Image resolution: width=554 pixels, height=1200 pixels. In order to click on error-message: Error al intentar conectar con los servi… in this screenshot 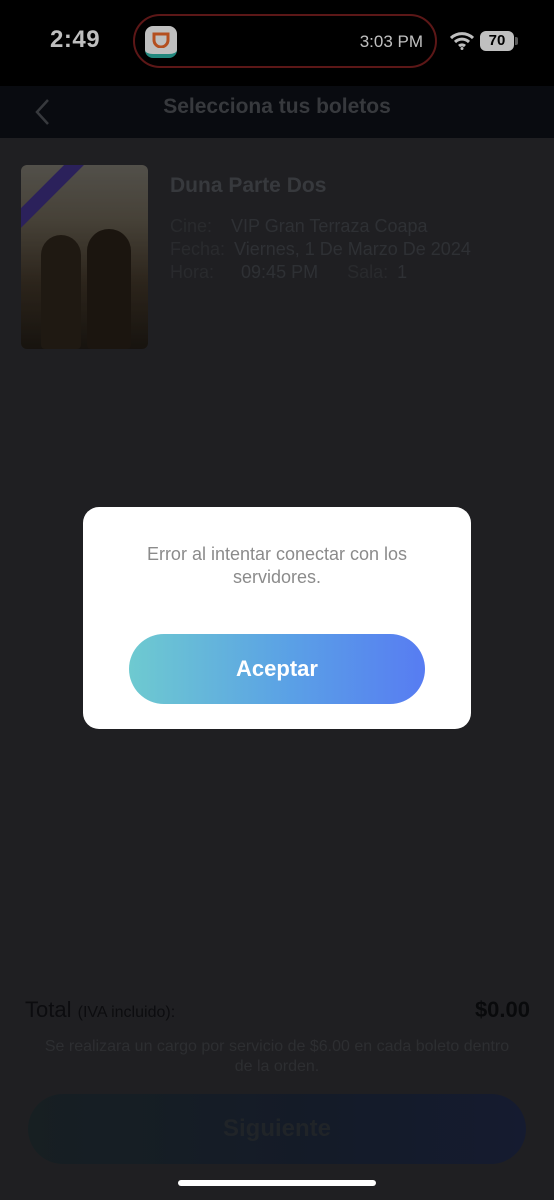, I will do `click(277, 565)`.